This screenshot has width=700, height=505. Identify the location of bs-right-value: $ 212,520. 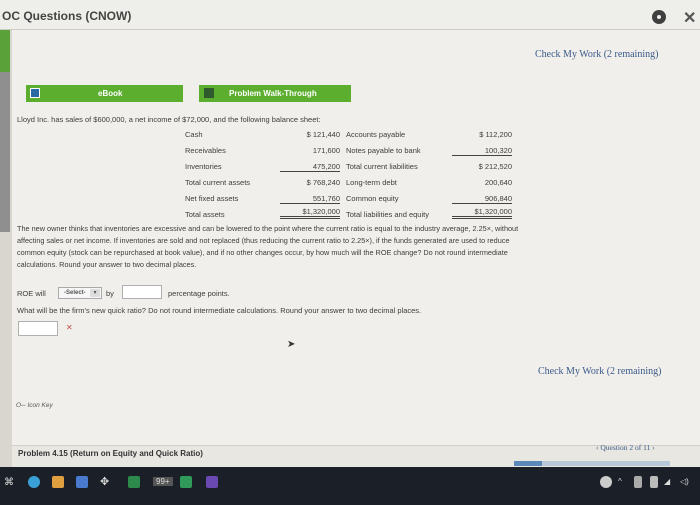
(495, 166).